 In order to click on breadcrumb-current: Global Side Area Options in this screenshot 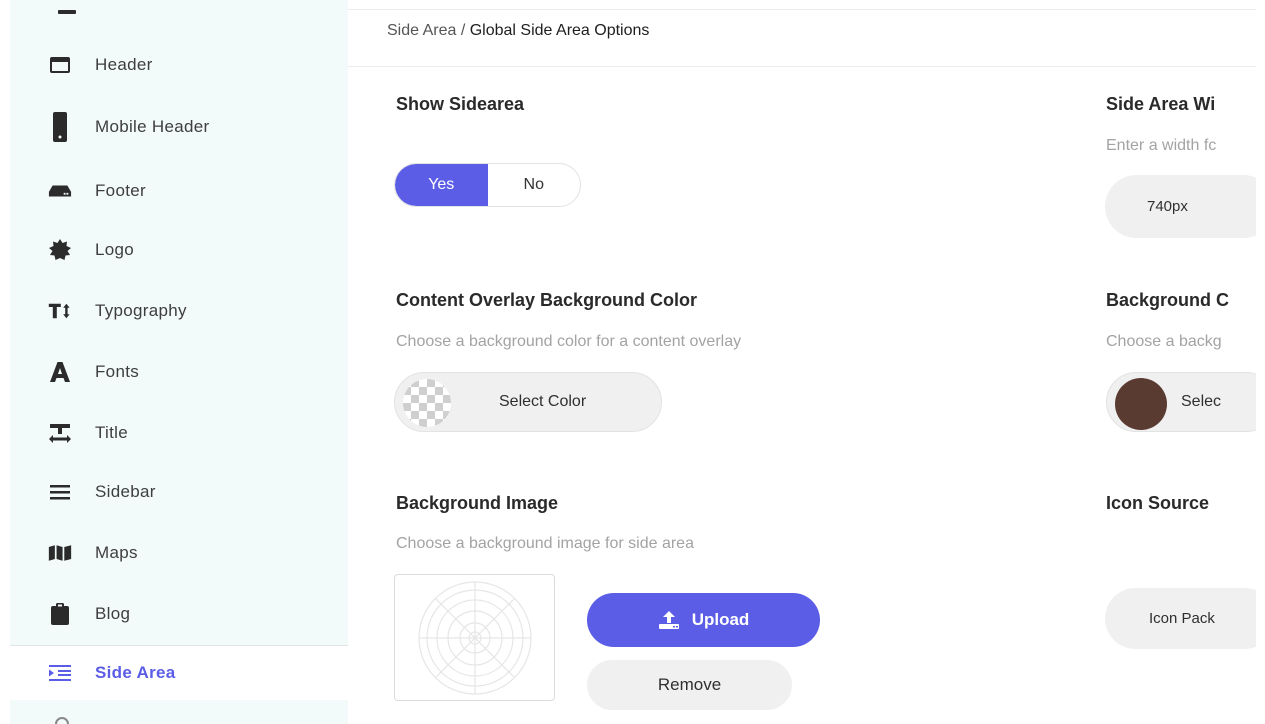, I will do `click(559, 30)`.